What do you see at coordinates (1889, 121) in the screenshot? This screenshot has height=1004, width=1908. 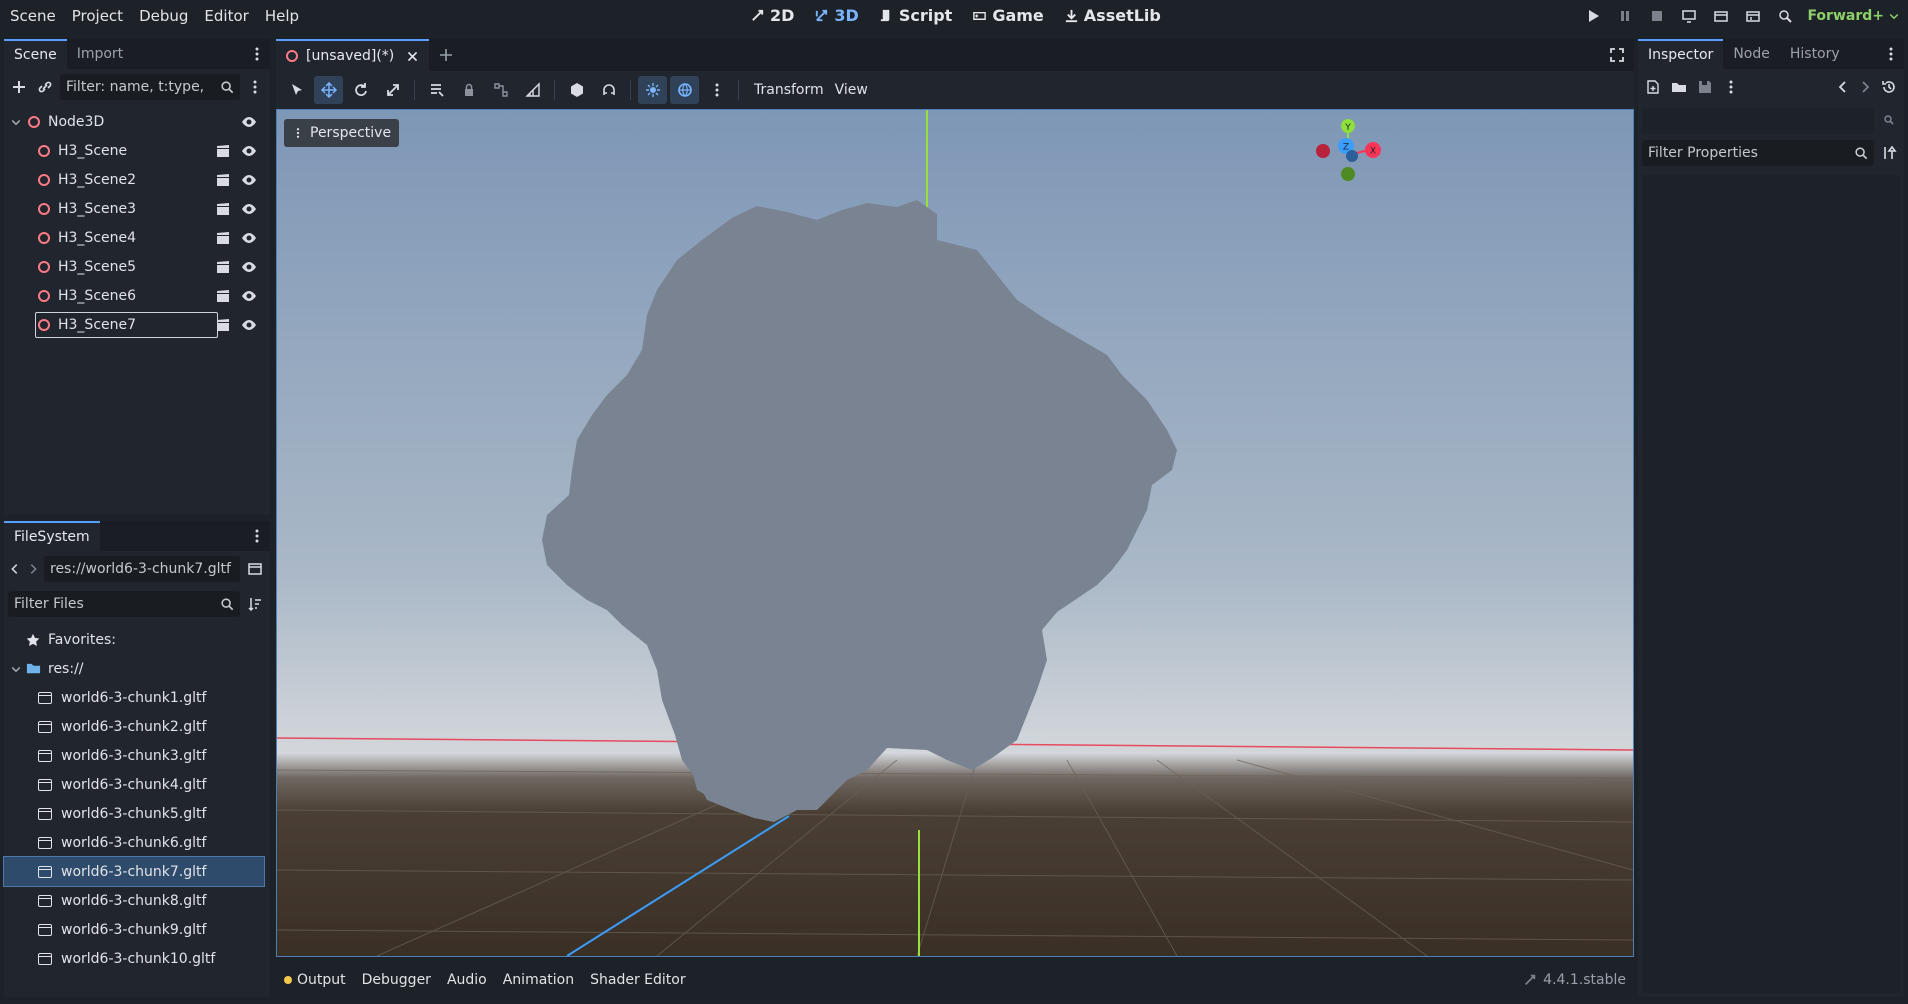 I see `open-docs-icon` at bounding box center [1889, 121].